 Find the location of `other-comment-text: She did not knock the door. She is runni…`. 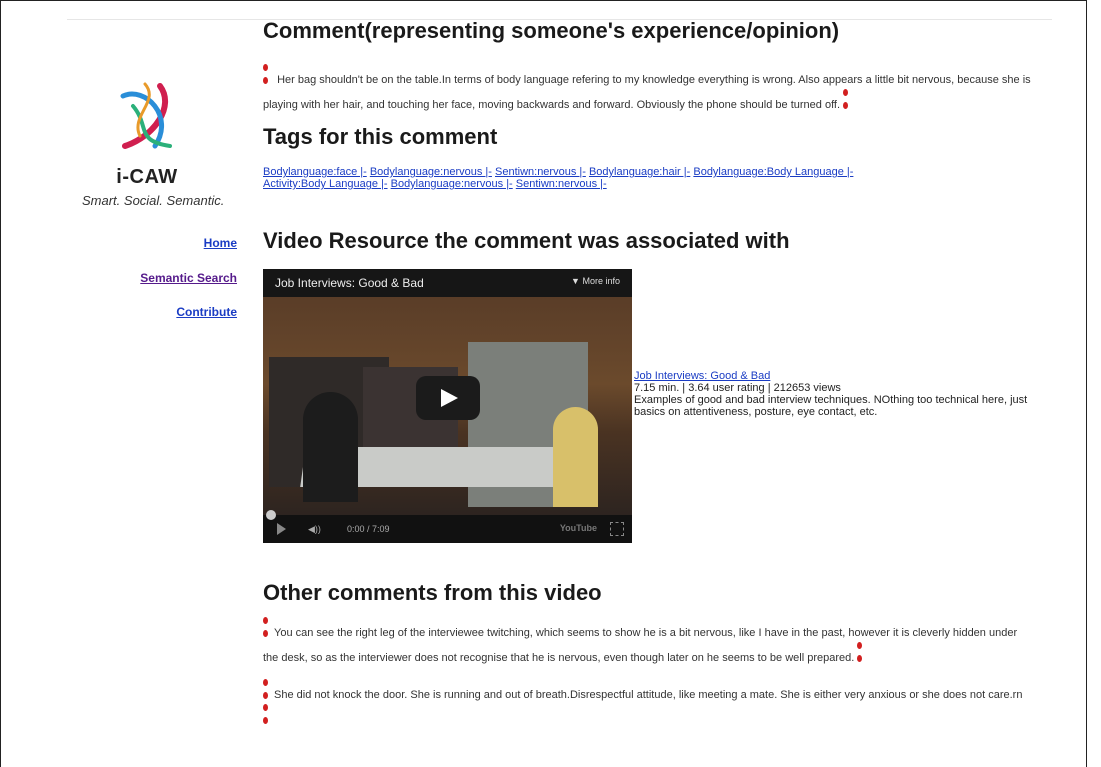

other-comment-text: She did not knock the door. She is runni… is located at coordinates (648, 695).